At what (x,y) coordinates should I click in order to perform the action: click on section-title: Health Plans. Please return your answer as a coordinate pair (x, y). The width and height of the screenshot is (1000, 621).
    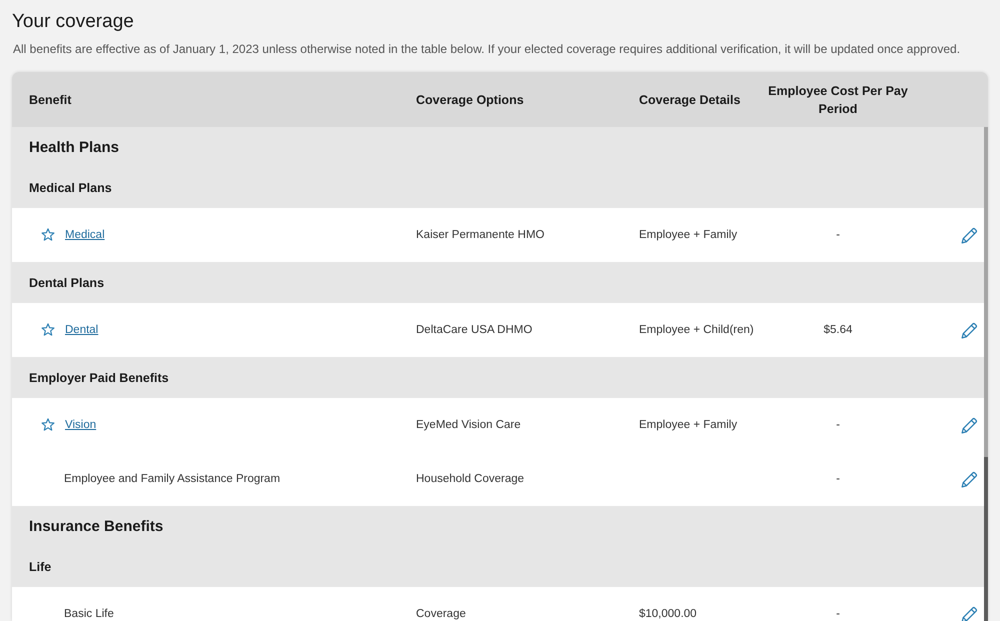
    Looking at the image, I should click on (74, 147).